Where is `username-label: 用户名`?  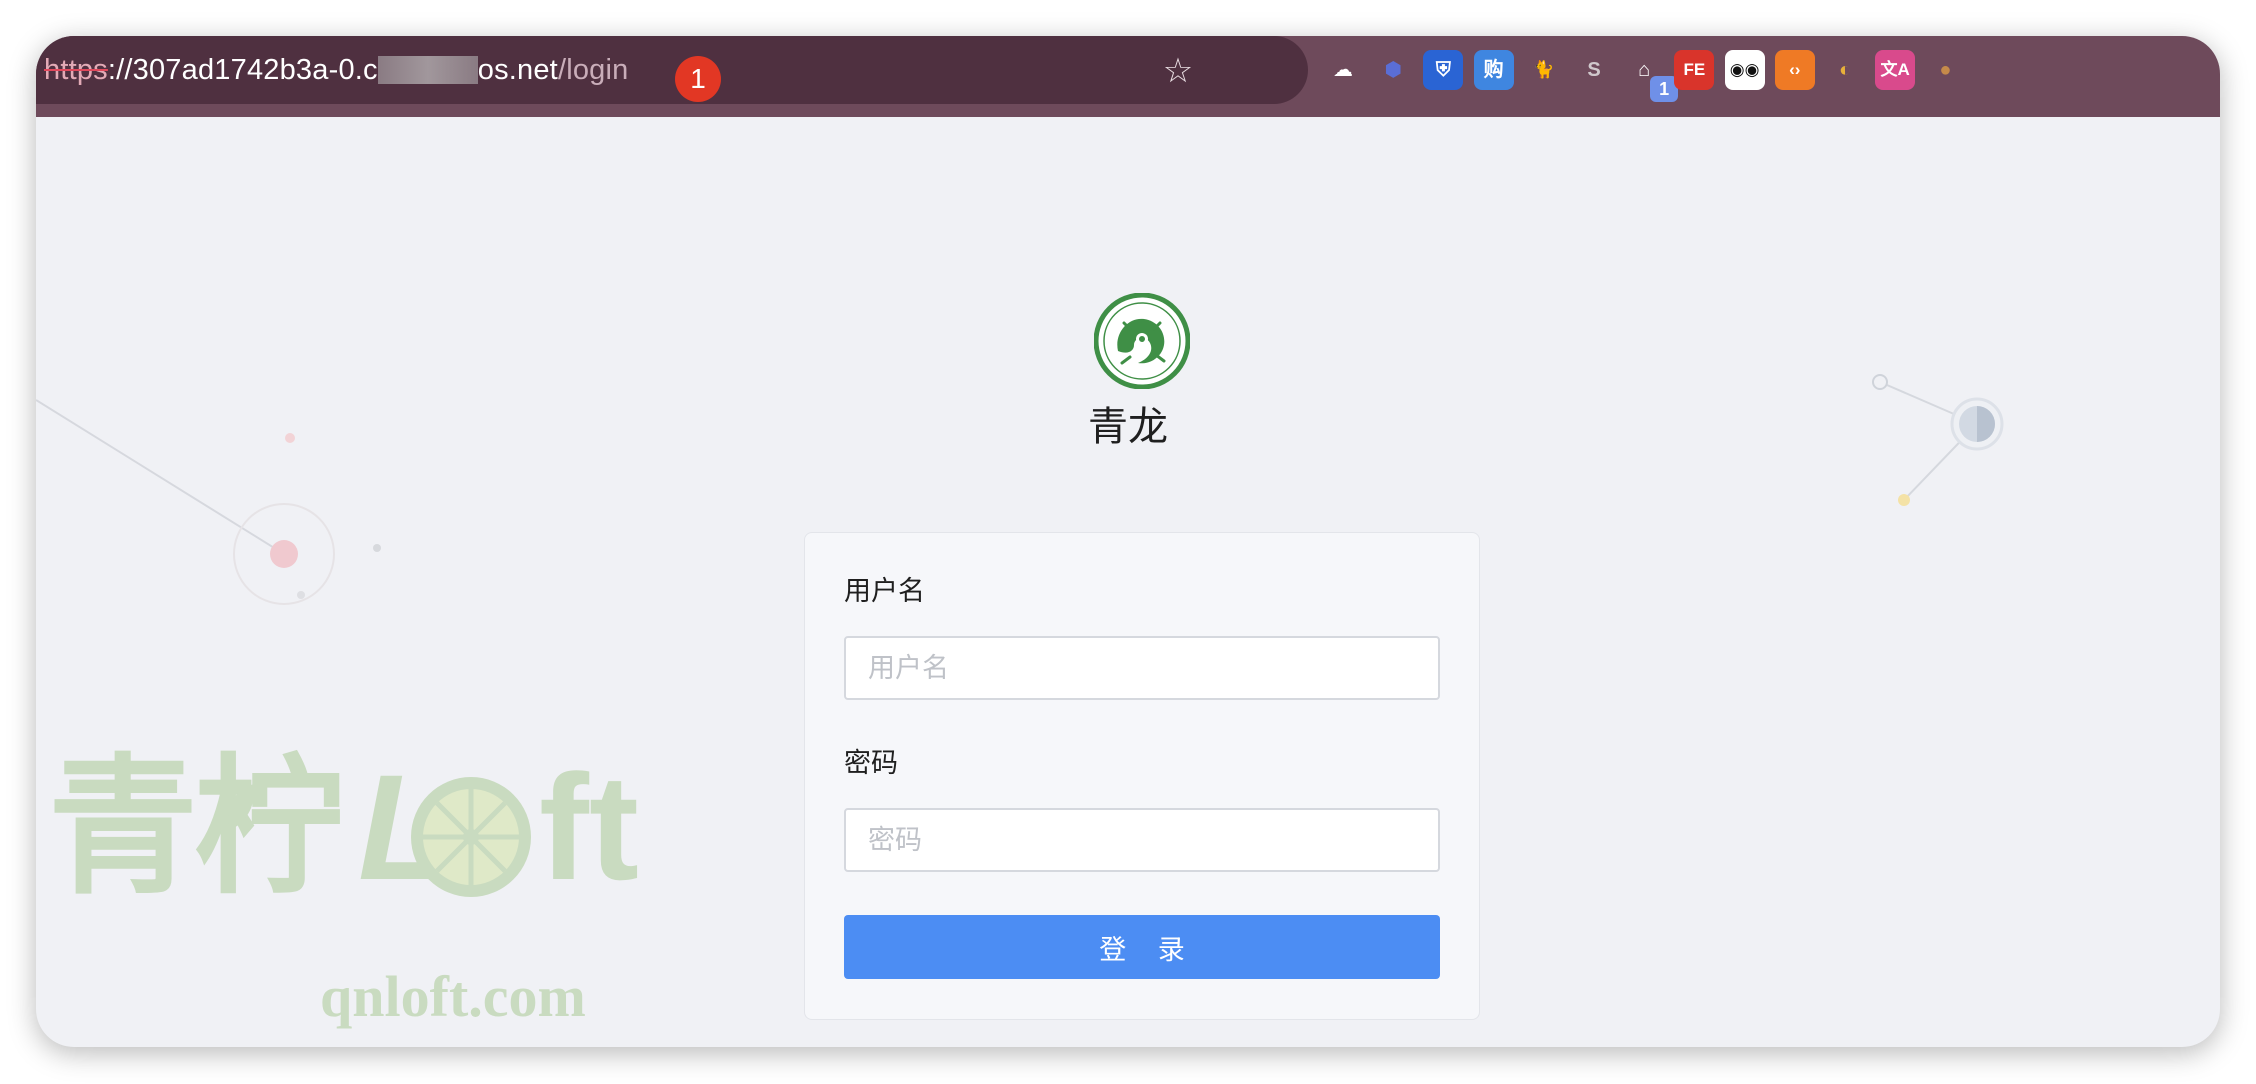
username-label: 用户名 is located at coordinates (884, 591).